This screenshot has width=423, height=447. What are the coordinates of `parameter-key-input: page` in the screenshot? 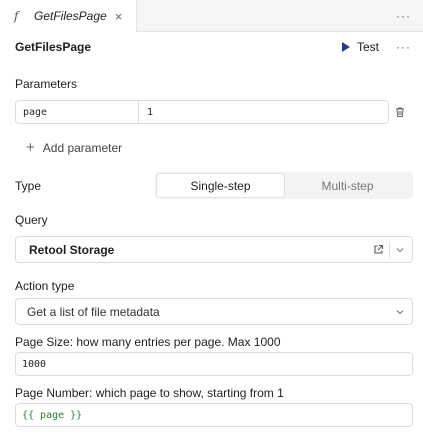 It's located at (77, 112).